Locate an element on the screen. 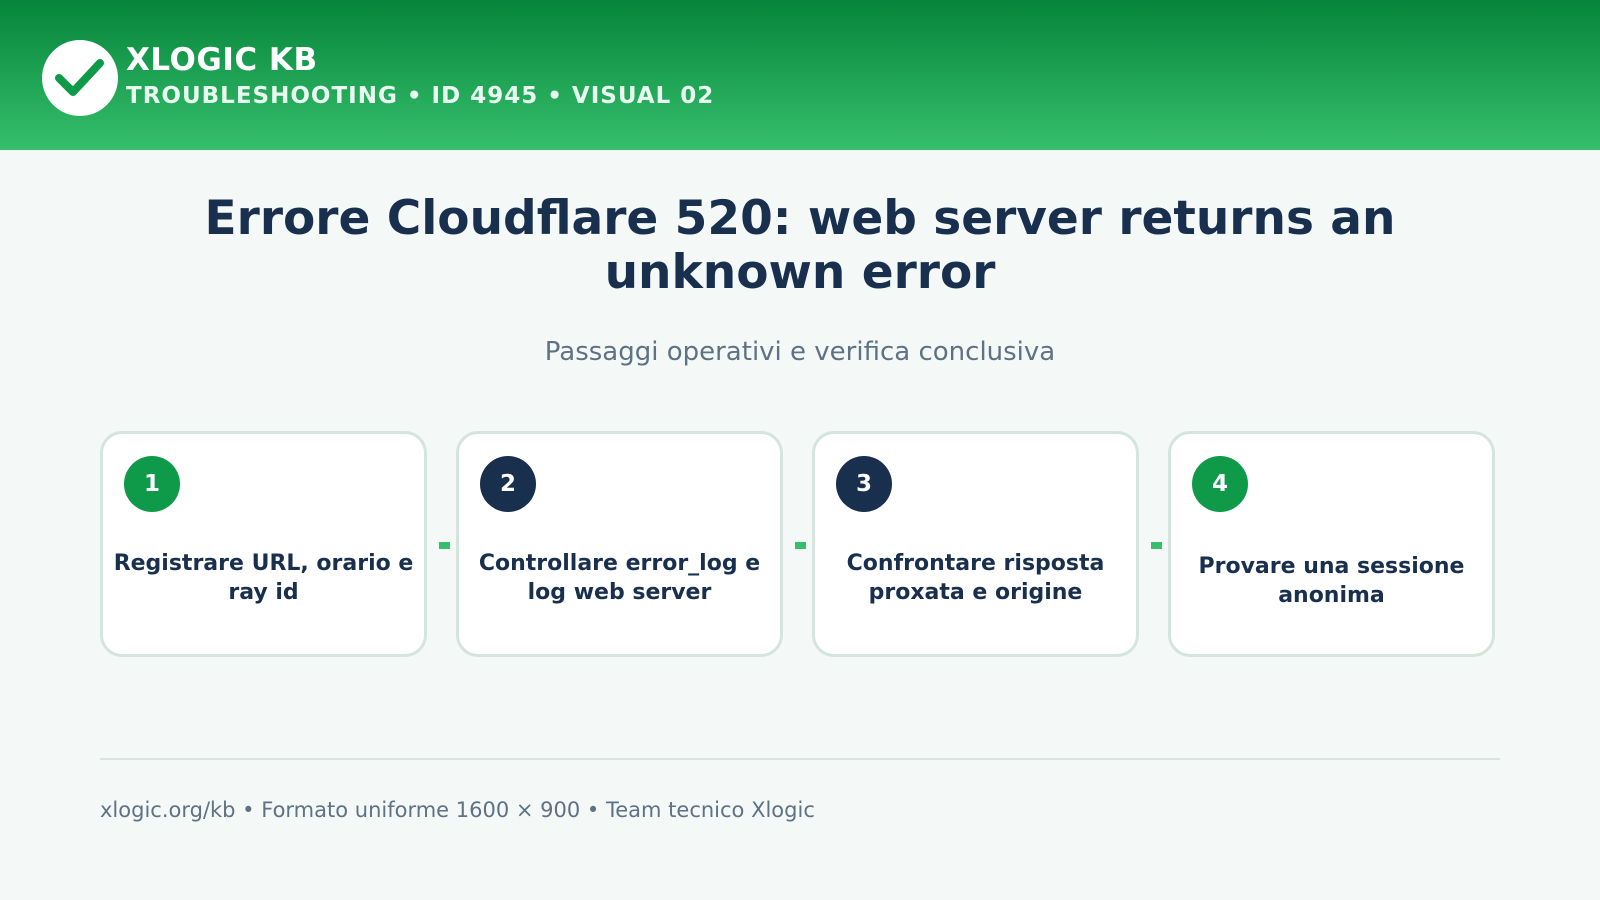  step-number-badge: 4 is located at coordinates (1220, 484).